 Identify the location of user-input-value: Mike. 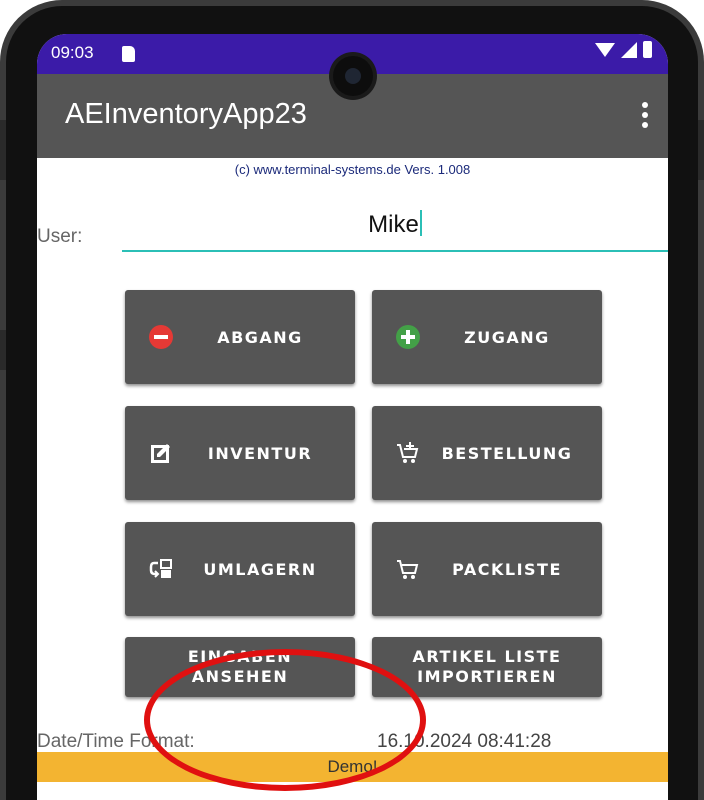
(393, 224).